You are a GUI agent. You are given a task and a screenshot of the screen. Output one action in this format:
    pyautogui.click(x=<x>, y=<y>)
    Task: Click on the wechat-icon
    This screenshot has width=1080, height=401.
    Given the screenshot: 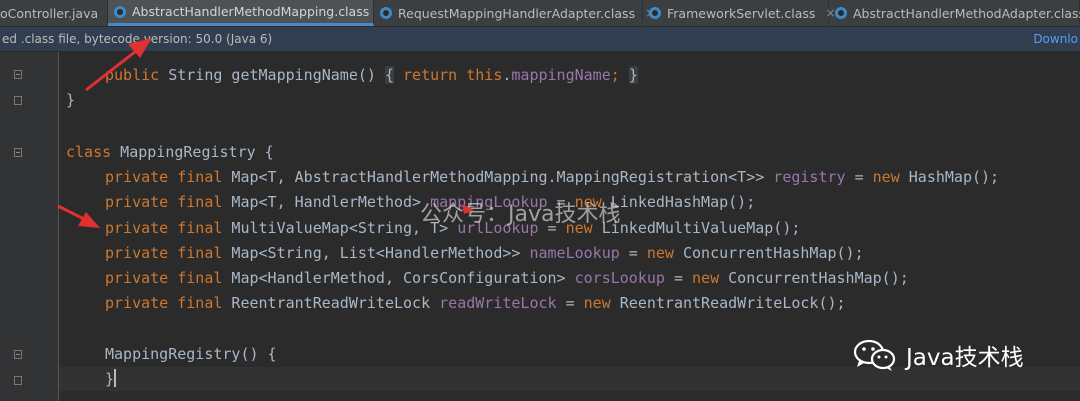 What is the action you would take?
    pyautogui.click(x=874, y=355)
    